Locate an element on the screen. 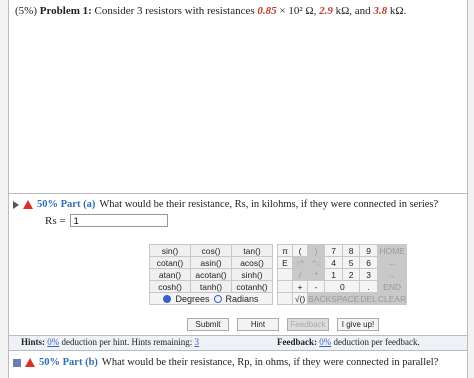  radians-radio is located at coordinates (217, 298).